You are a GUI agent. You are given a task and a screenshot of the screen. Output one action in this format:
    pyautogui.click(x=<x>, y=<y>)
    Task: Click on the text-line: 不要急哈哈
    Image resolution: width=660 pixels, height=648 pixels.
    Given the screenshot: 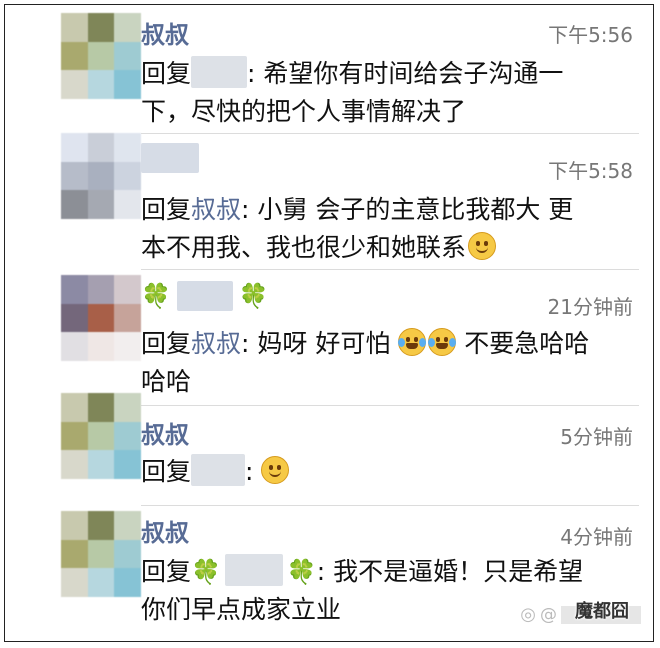 What is the action you would take?
    pyautogui.click(x=523, y=343)
    